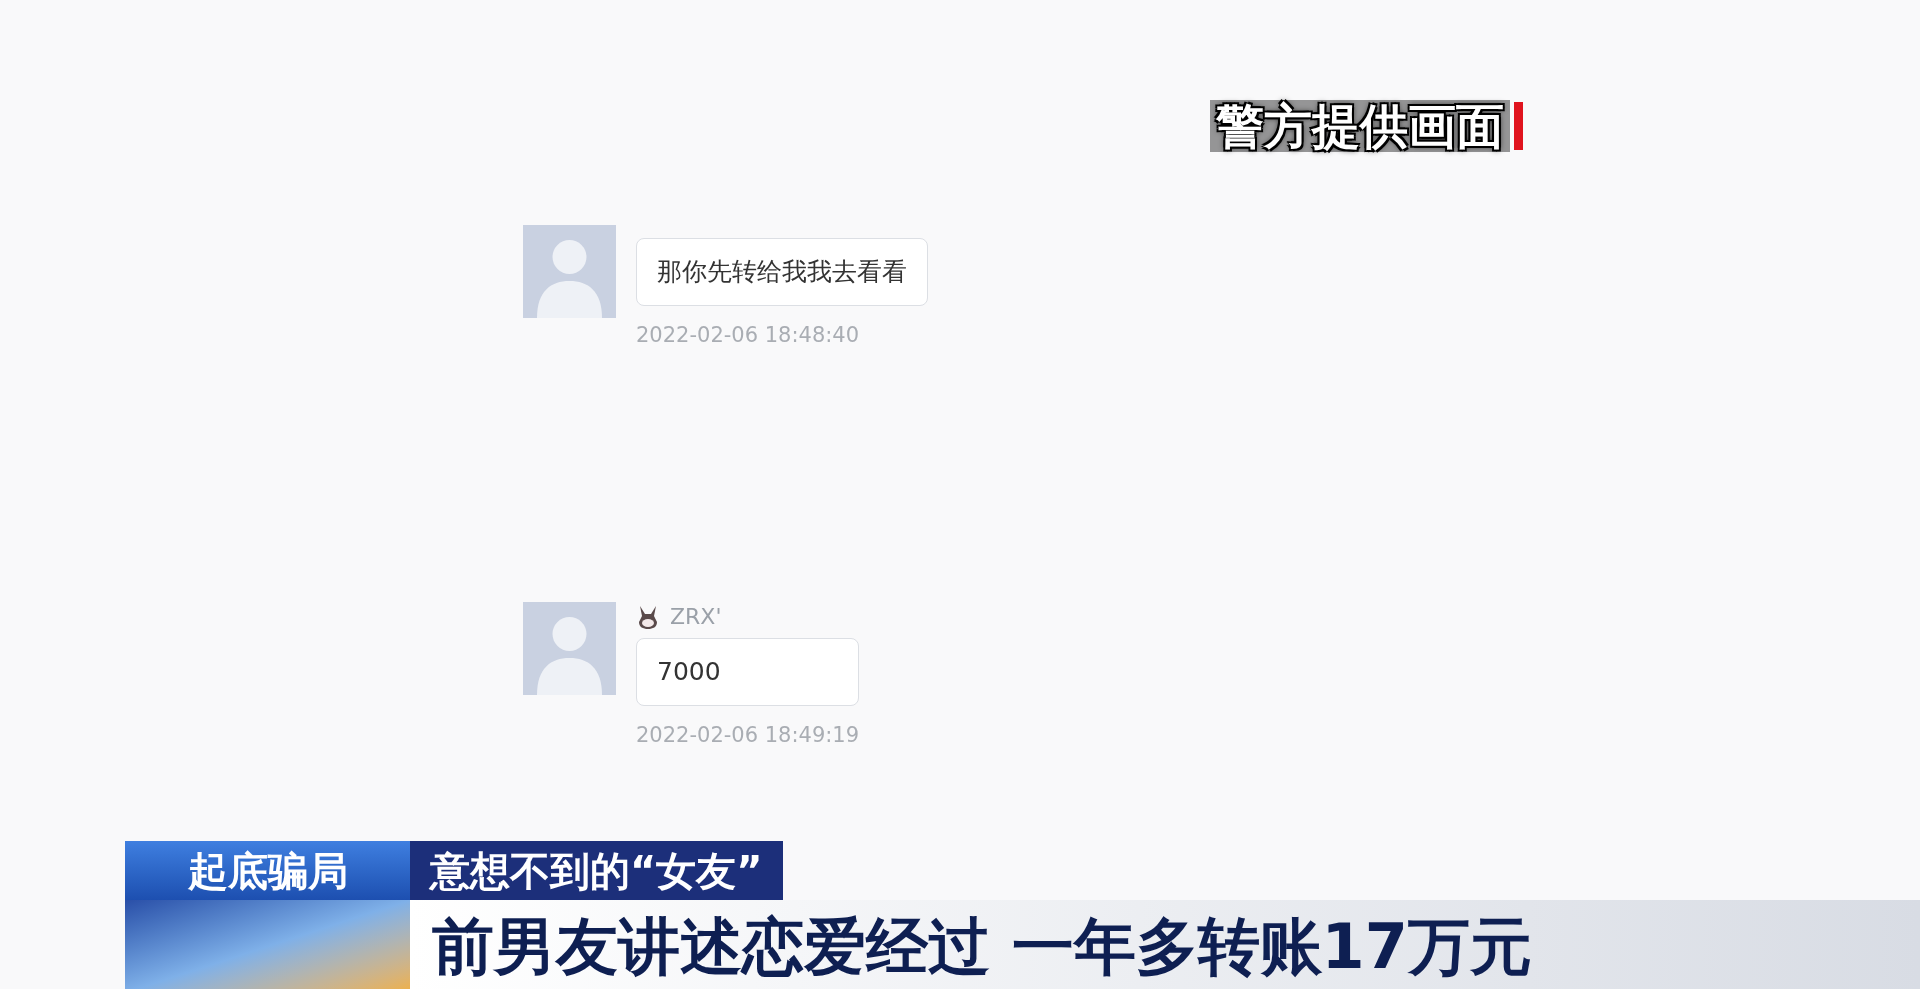 The height and width of the screenshot is (989, 1920). I want to click on topic-title: 意想不到的“女友”, so click(596, 870).